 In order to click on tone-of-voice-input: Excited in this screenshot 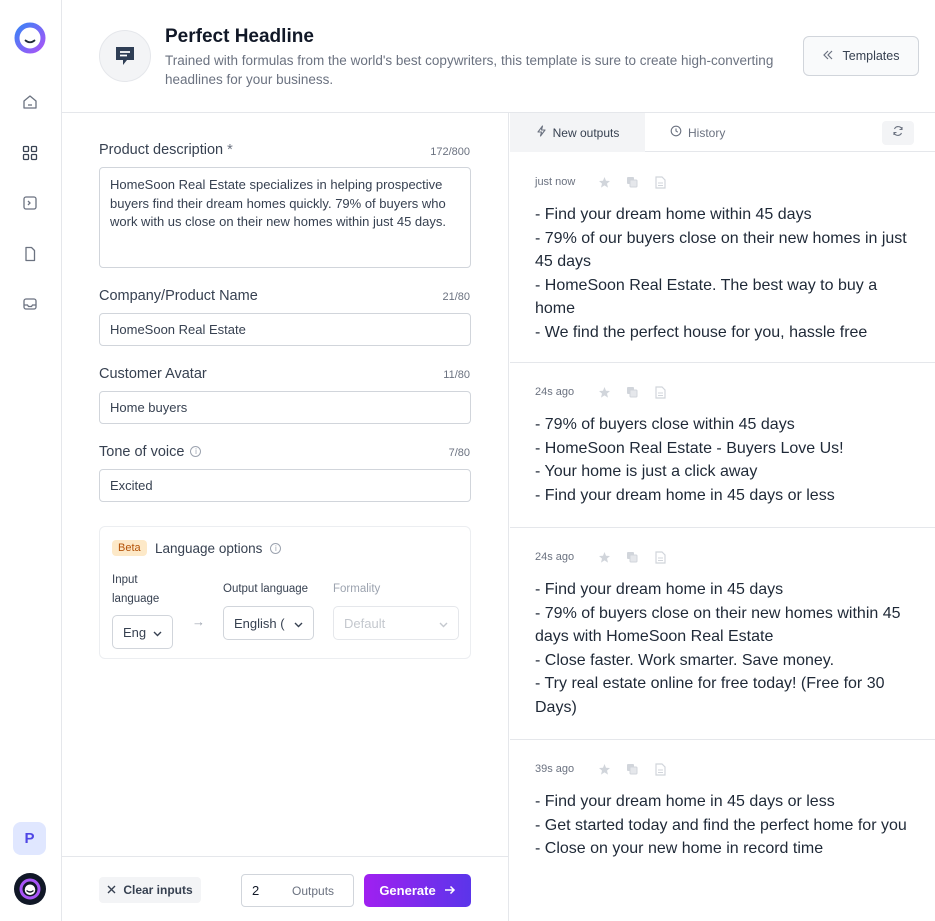, I will do `click(285, 485)`.